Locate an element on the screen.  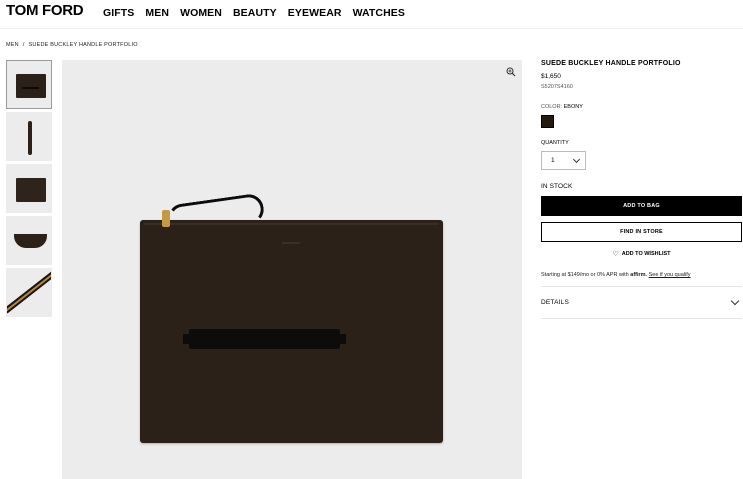
color-label: COLOR: EBONY is located at coordinates (641, 107).